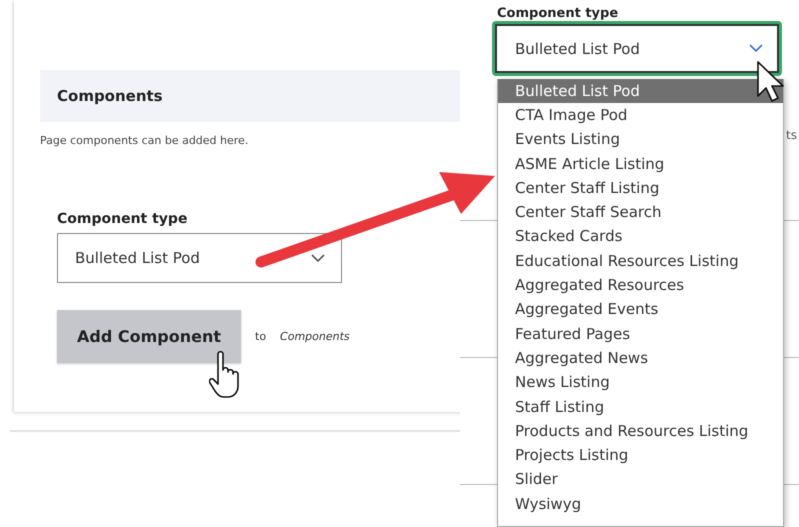 The width and height of the screenshot is (799, 527). What do you see at coordinates (640, 382) in the screenshot?
I see `option-item: News Listing` at bounding box center [640, 382].